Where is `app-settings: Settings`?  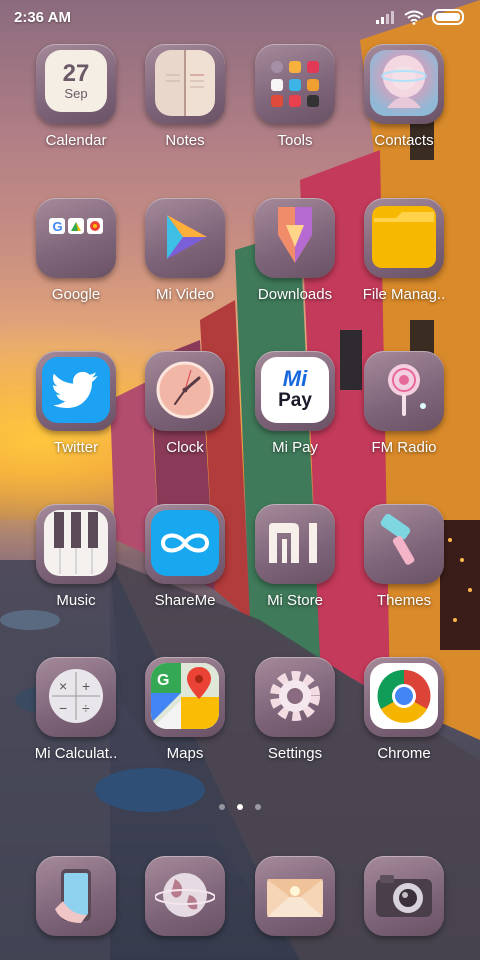 app-settings: Settings is located at coordinates (295, 709).